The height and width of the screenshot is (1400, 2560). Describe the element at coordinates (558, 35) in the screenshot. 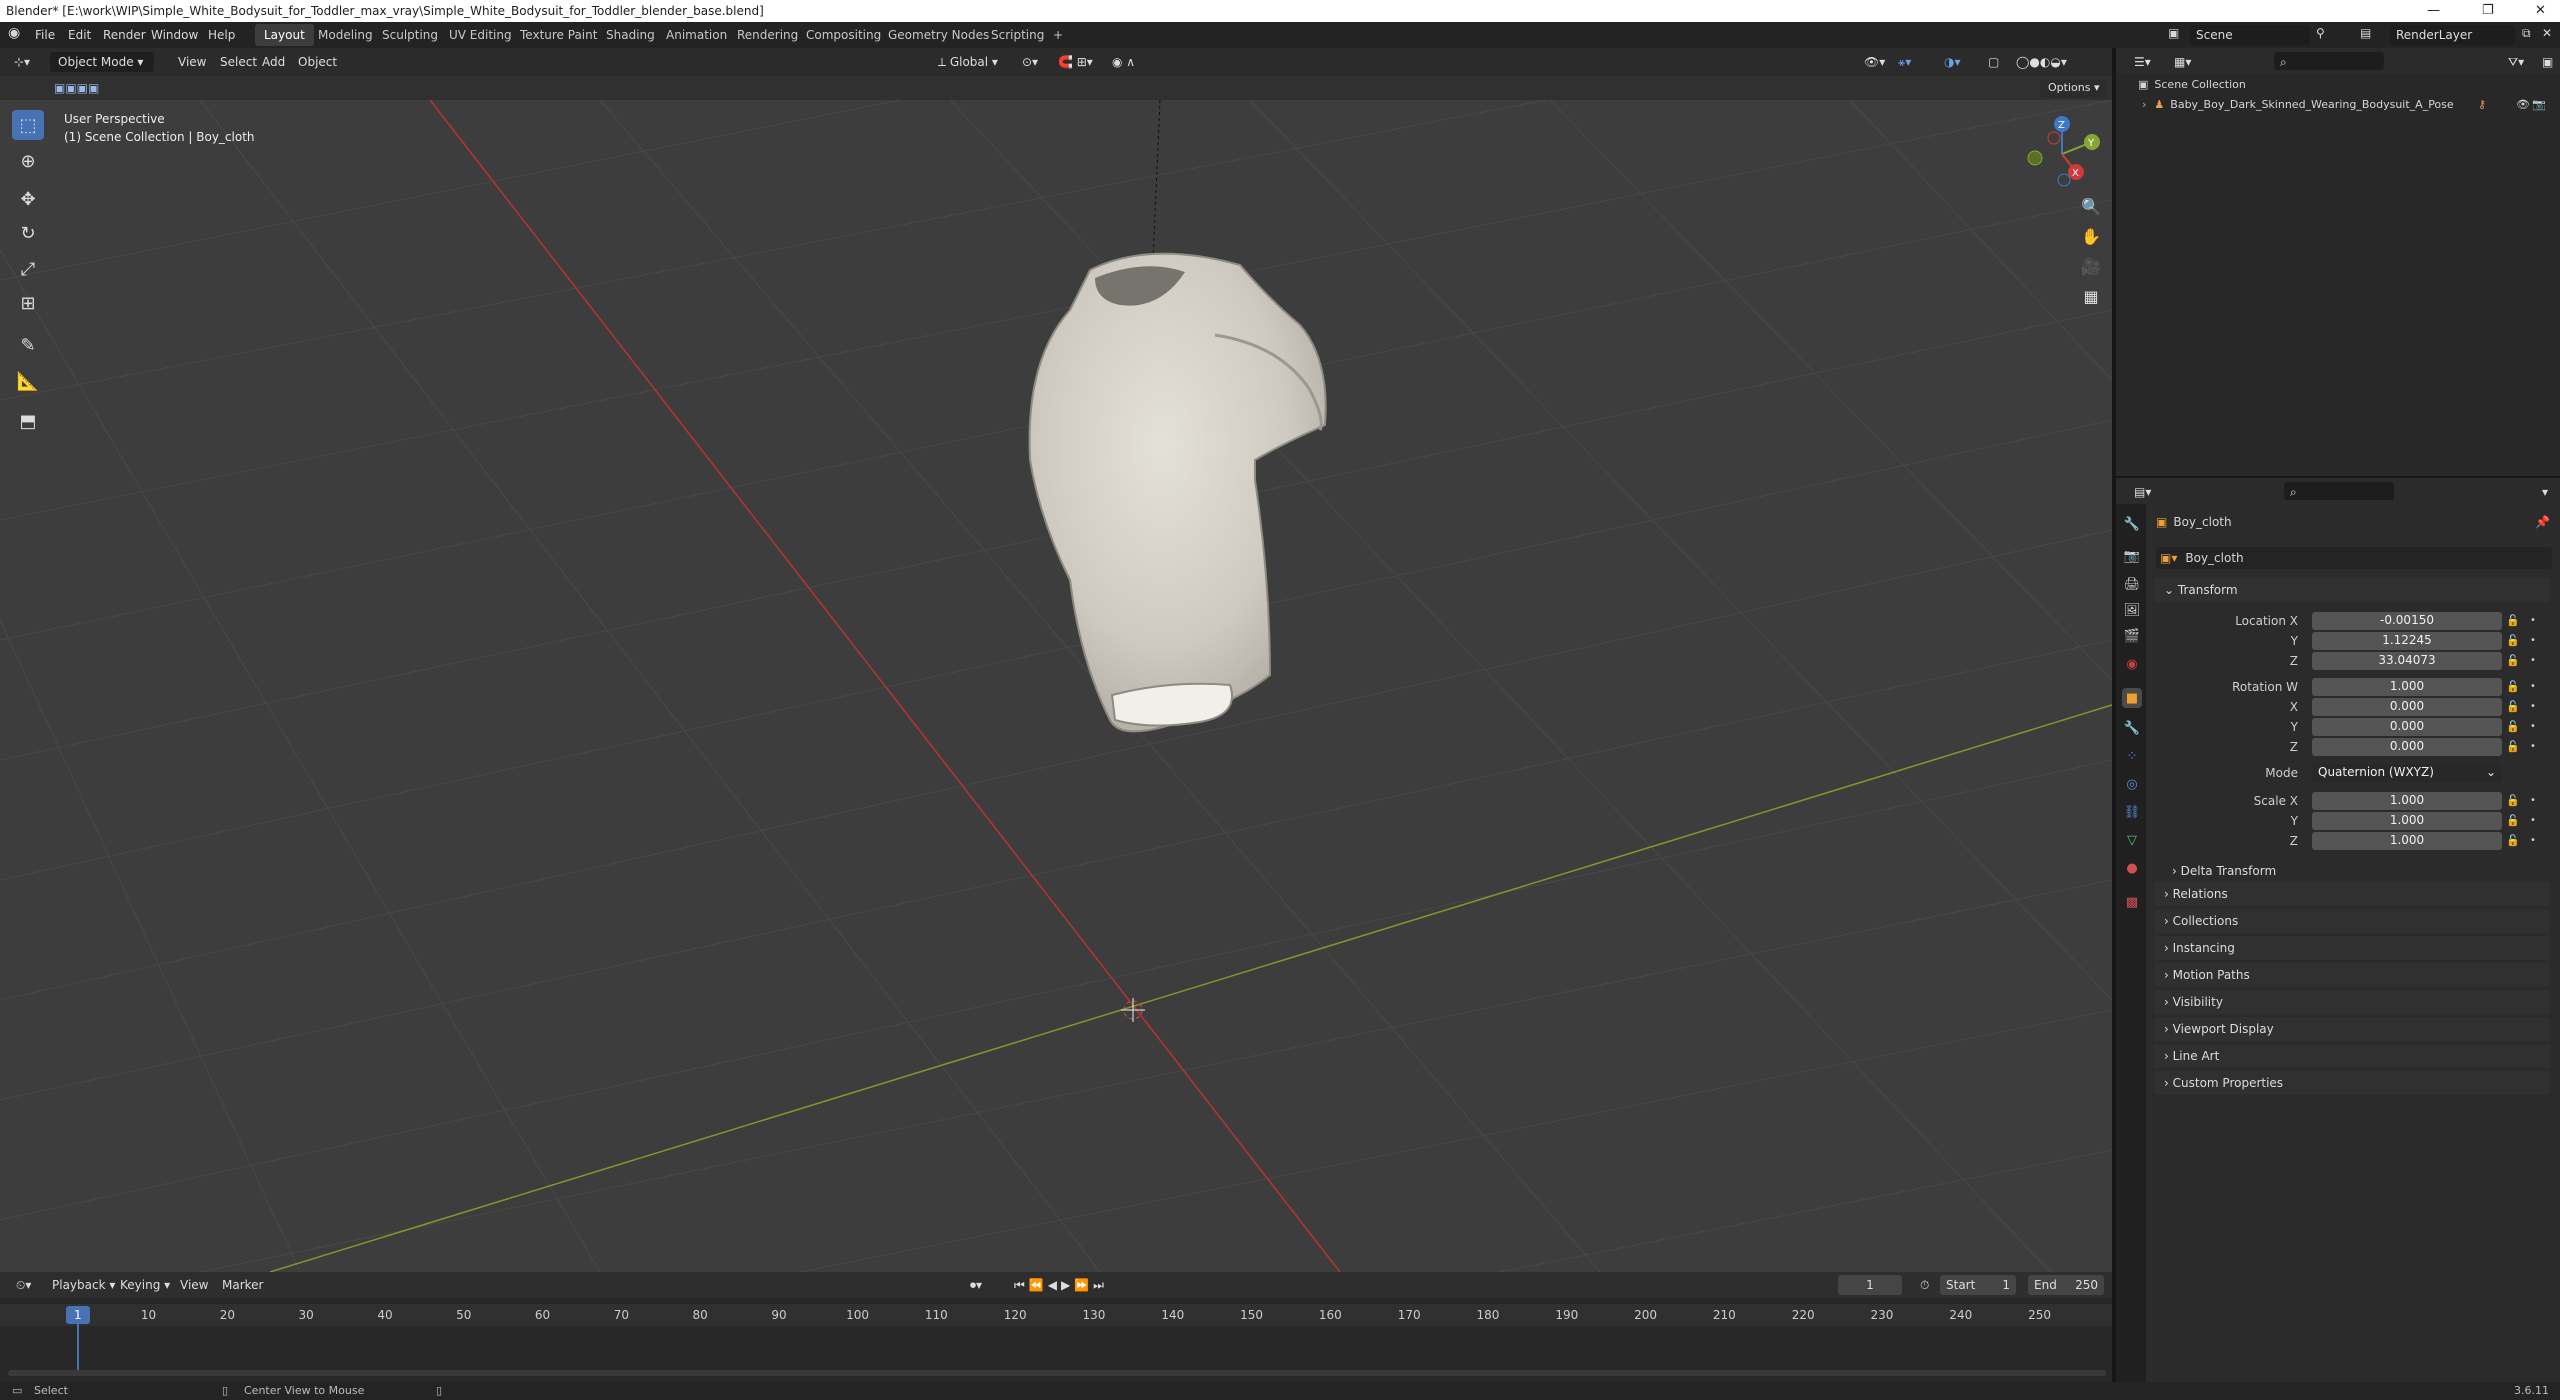

I see `tab-texture-paint: Texture Paint` at that location.